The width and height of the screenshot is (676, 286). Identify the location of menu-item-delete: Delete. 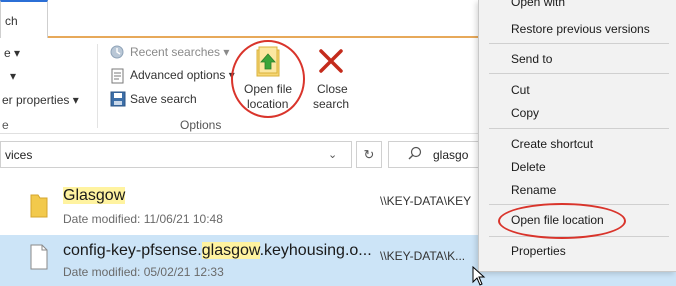
(528, 167).